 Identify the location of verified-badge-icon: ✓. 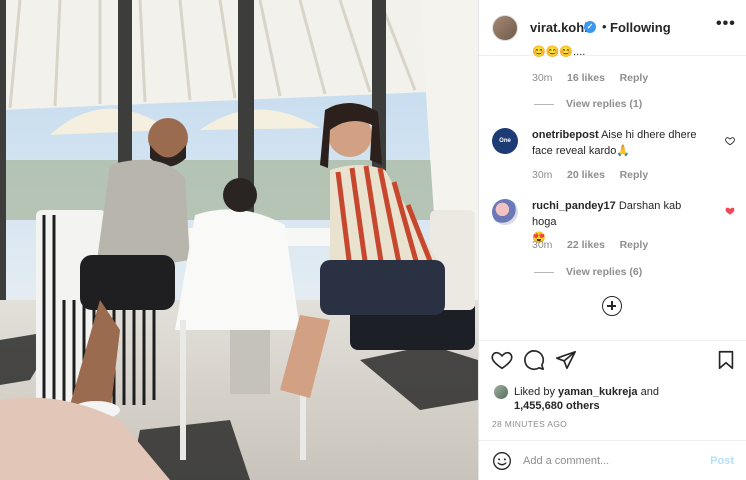
(590, 27).